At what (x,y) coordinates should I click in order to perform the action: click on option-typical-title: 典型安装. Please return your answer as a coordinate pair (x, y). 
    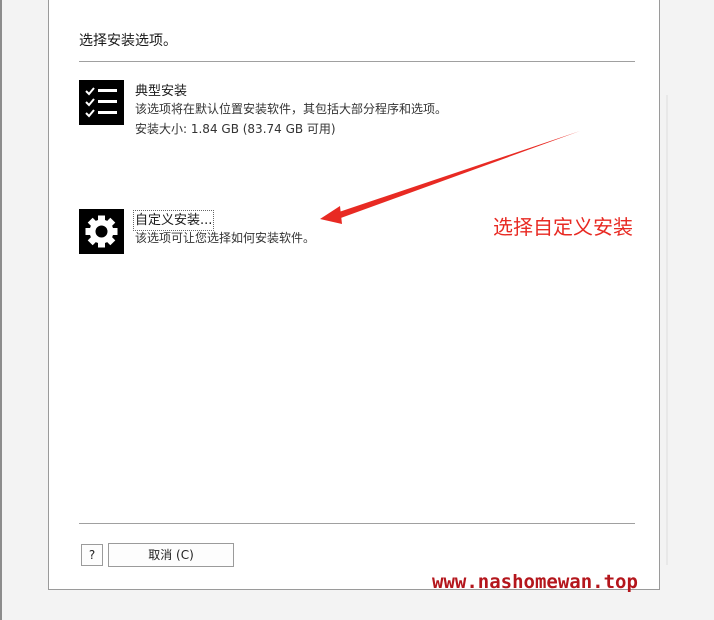
    Looking at the image, I should click on (161, 91).